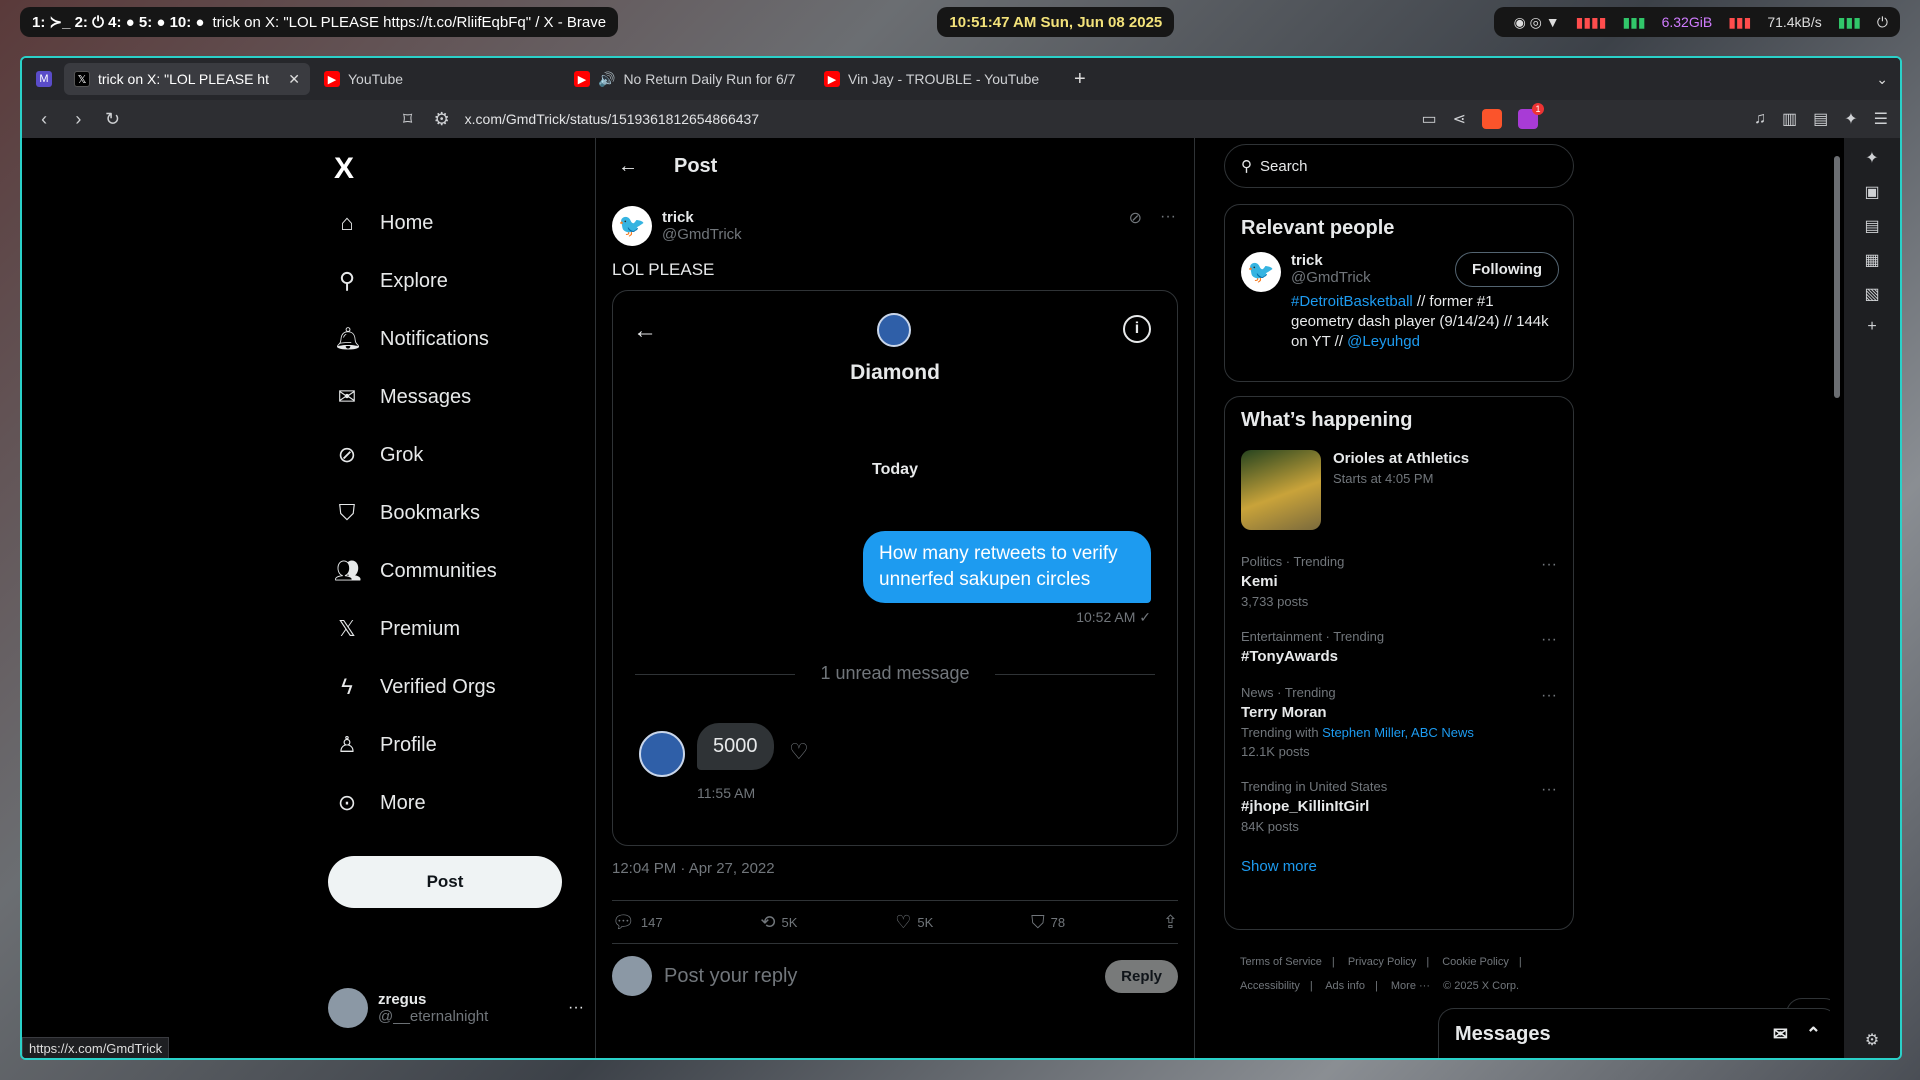 This screenshot has width=1920, height=1080. I want to click on post-author: 🐦 trick @GmdTrick, so click(677, 226).